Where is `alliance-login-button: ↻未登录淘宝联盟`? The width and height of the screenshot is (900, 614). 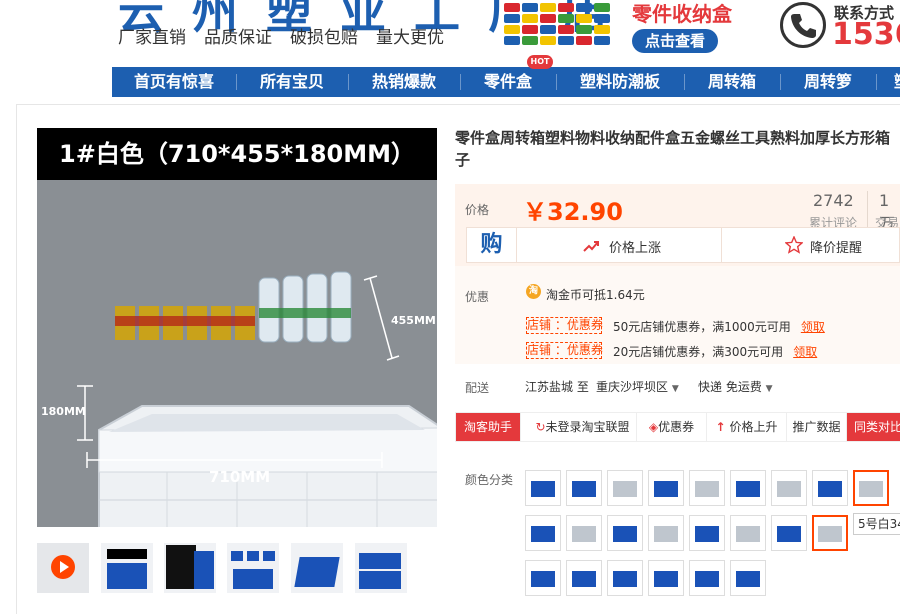
alliance-login-button: ↻未登录淘宝联盟 is located at coordinates (579, 427).